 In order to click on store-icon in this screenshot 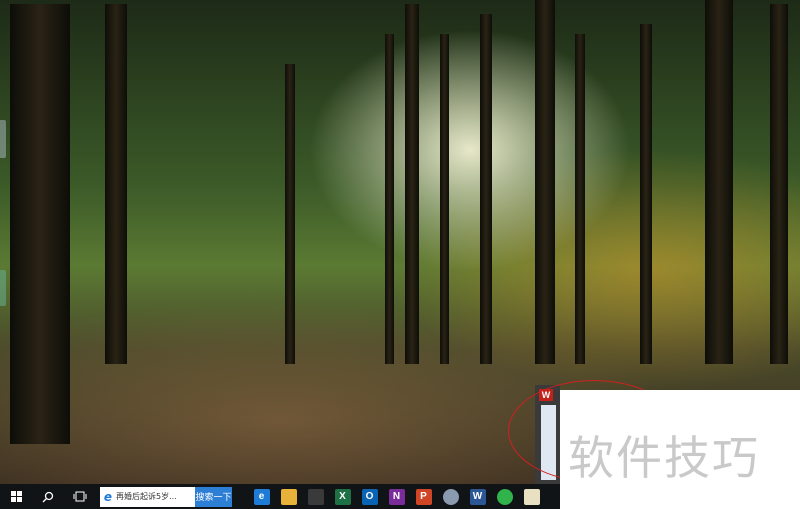, I will do `click(315, 496)`.